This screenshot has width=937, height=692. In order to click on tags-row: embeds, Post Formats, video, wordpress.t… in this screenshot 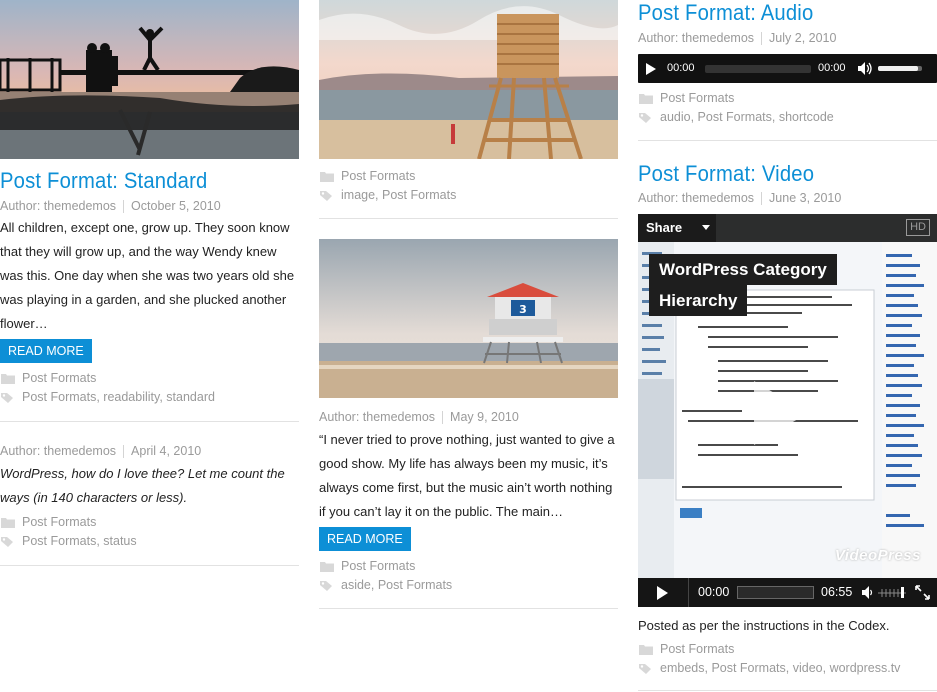, I will do `click(769, 668)`.